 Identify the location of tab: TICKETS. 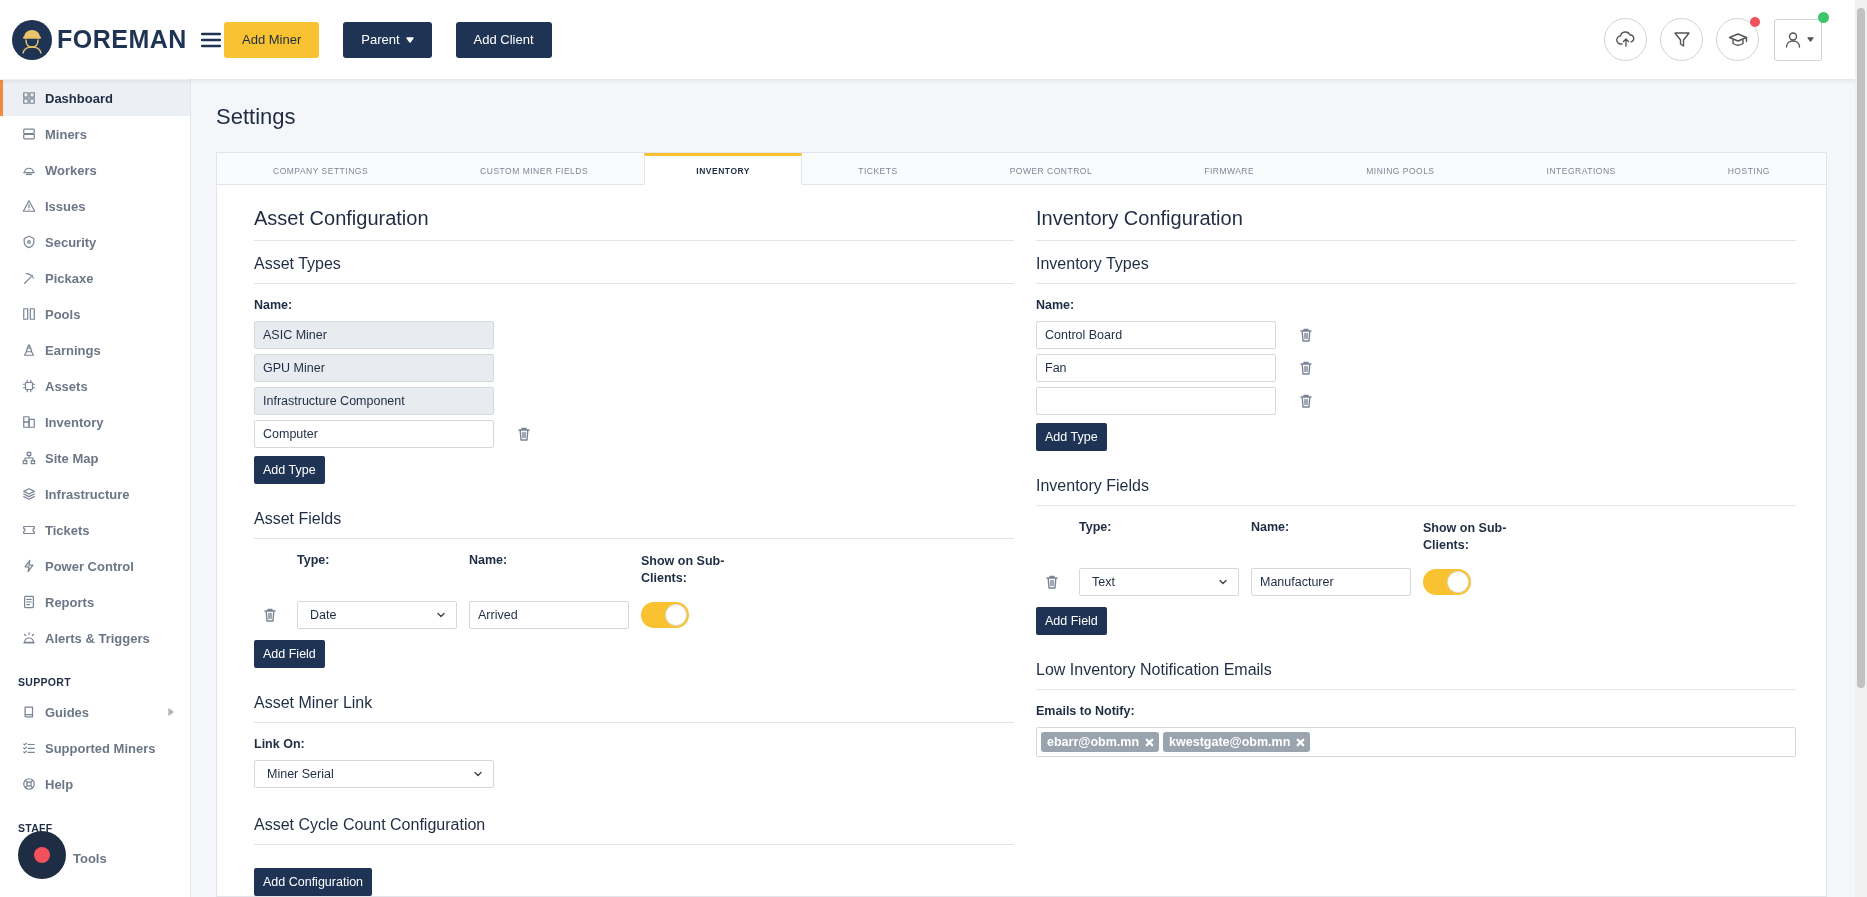
(878, 169).